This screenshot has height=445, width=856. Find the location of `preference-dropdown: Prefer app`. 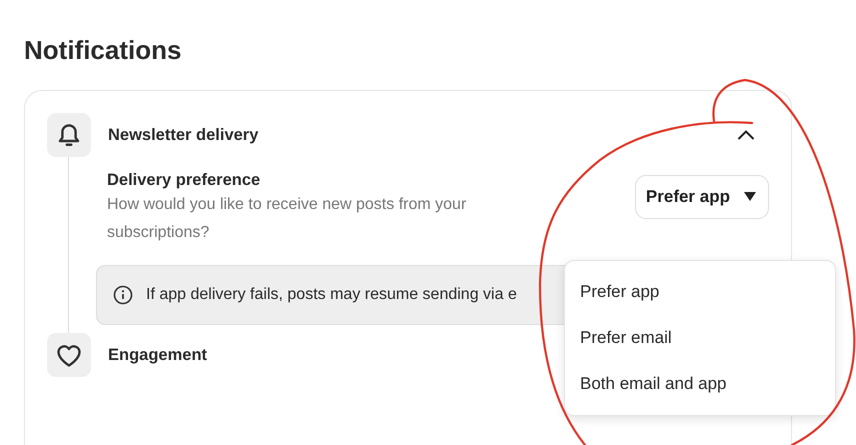

preference-dropdown: Prefer app is located at coordinates (701, 196).